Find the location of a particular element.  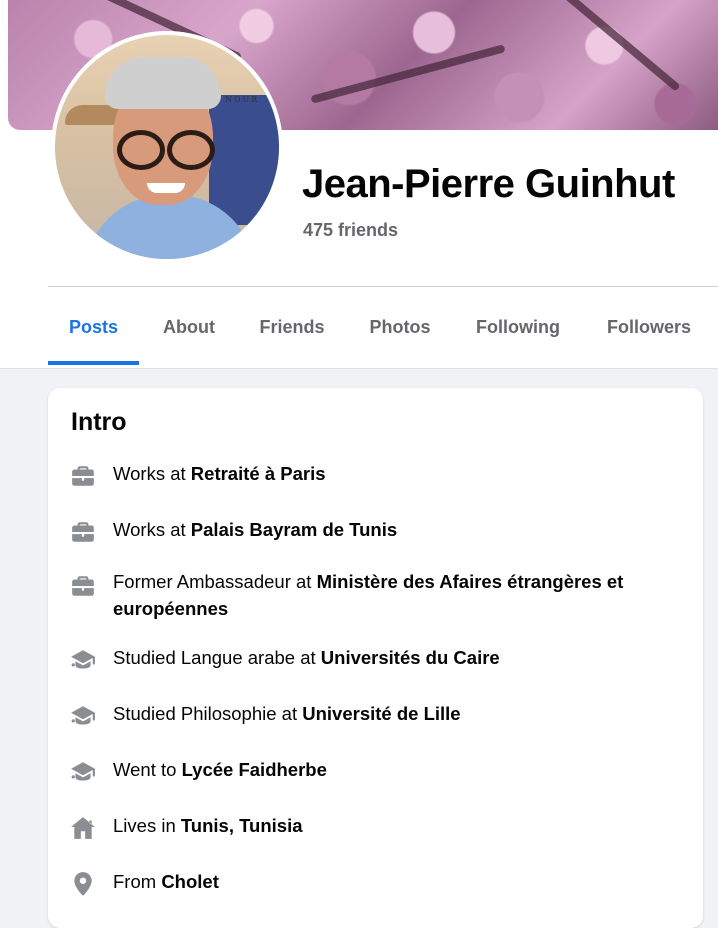

intro-link: Universités du Caire is located at coordinates (410, 657).